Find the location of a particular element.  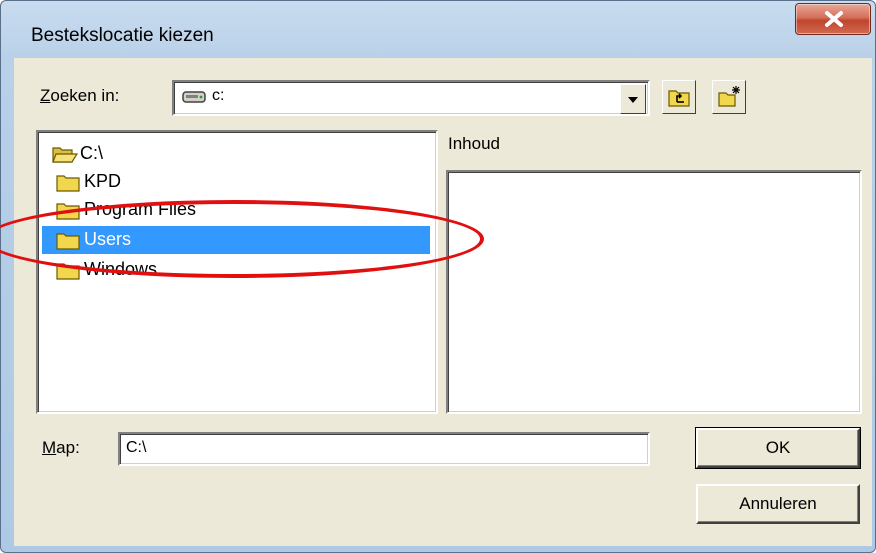

tree-item-label: C:\ is located at coordinates (92, 153).